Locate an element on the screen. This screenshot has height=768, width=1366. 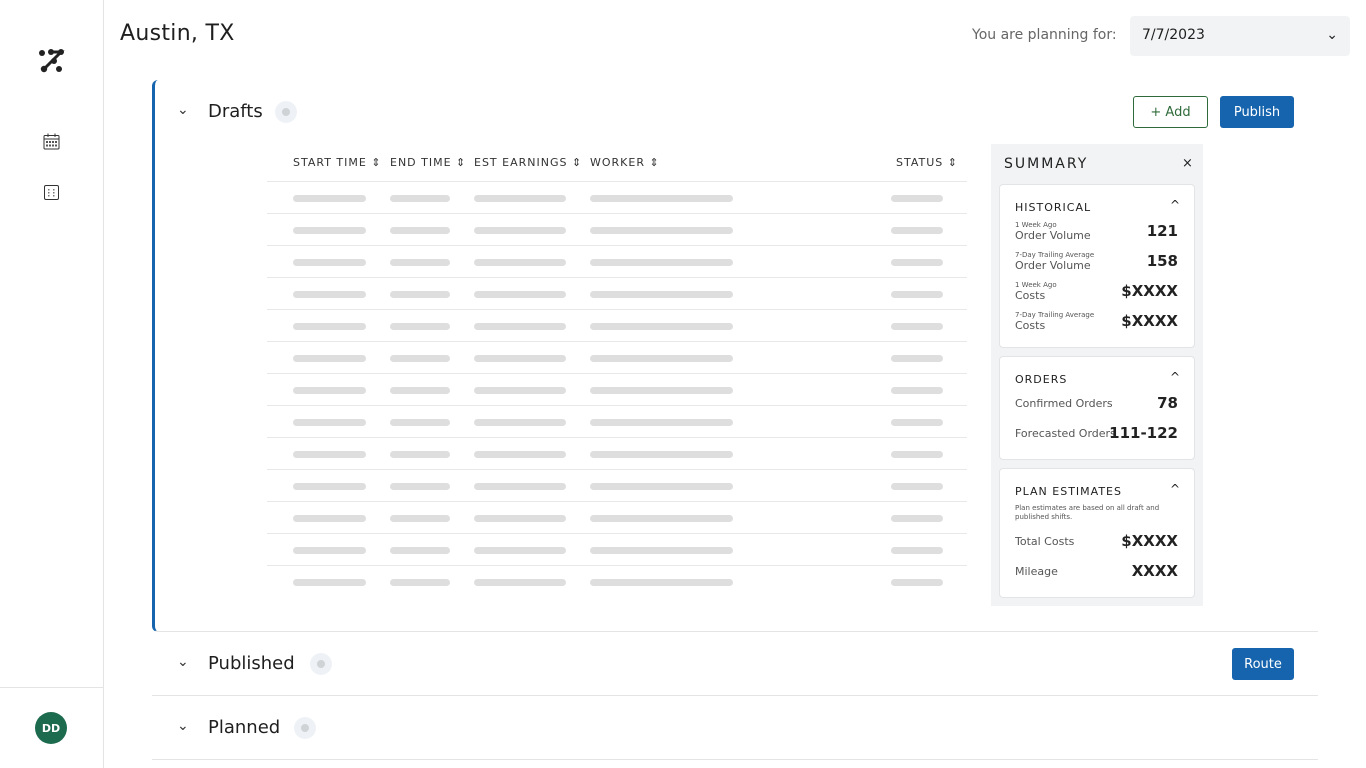
metric-label: Confirmed Orders is located at coordinates (1064, 403).